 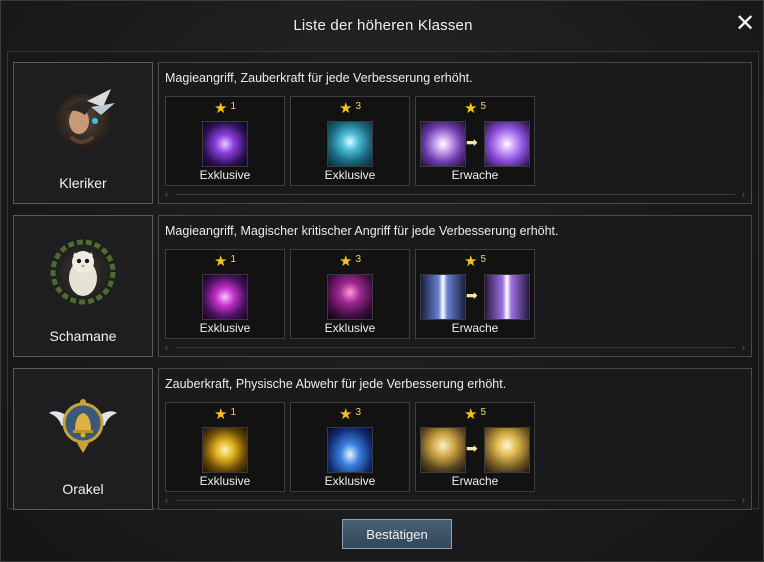 What do you see at coordinates (350, 297) in the screenshot?
I see `magenta-spirit-skill-icon` at bounding box center [350, 297].